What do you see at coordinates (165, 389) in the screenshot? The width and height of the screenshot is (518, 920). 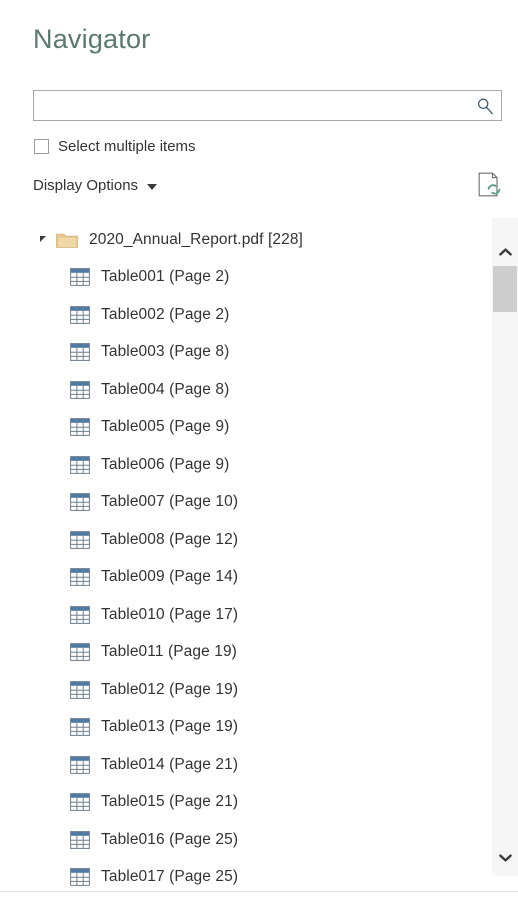 I see `tree-row-label: Table004 (Page 8)` at bounding box center [165, 389].